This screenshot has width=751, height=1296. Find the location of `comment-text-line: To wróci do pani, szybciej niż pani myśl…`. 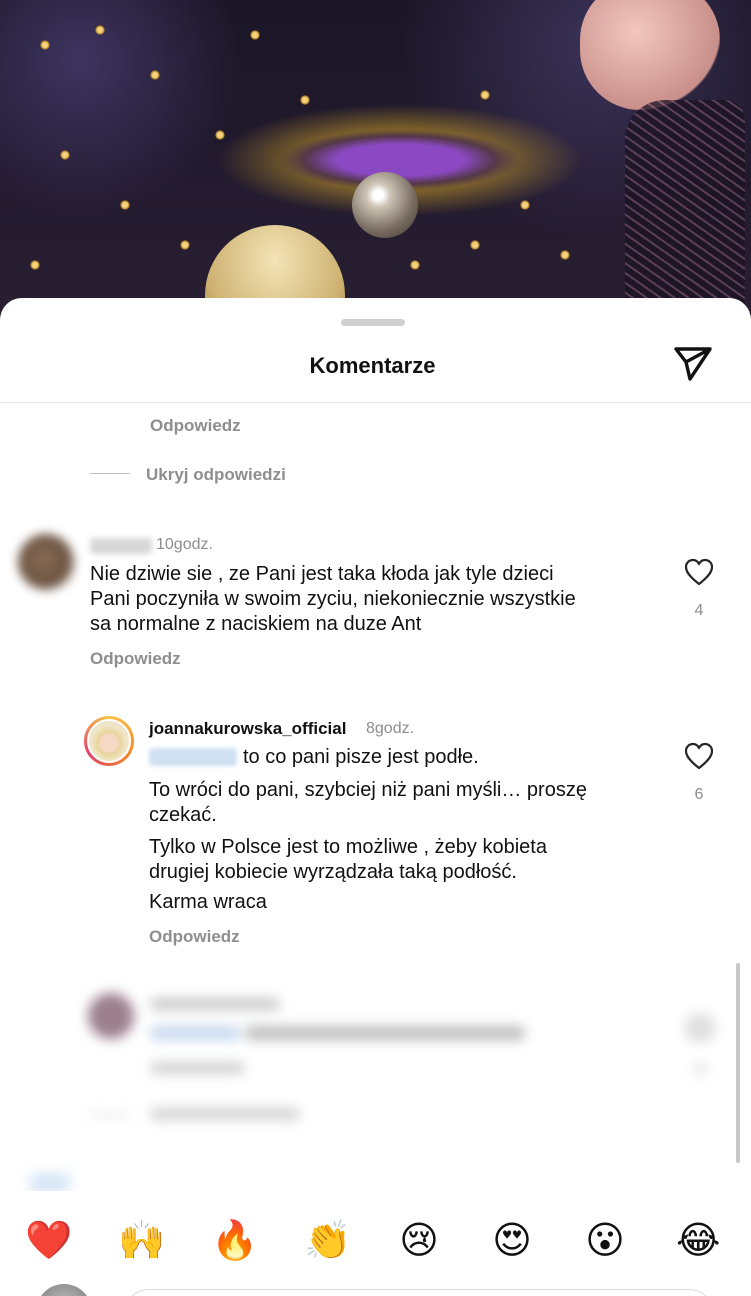

comment-text-line: To wróci do pani, szybciej niż pani myśl… is located at coordinates (368, 790).